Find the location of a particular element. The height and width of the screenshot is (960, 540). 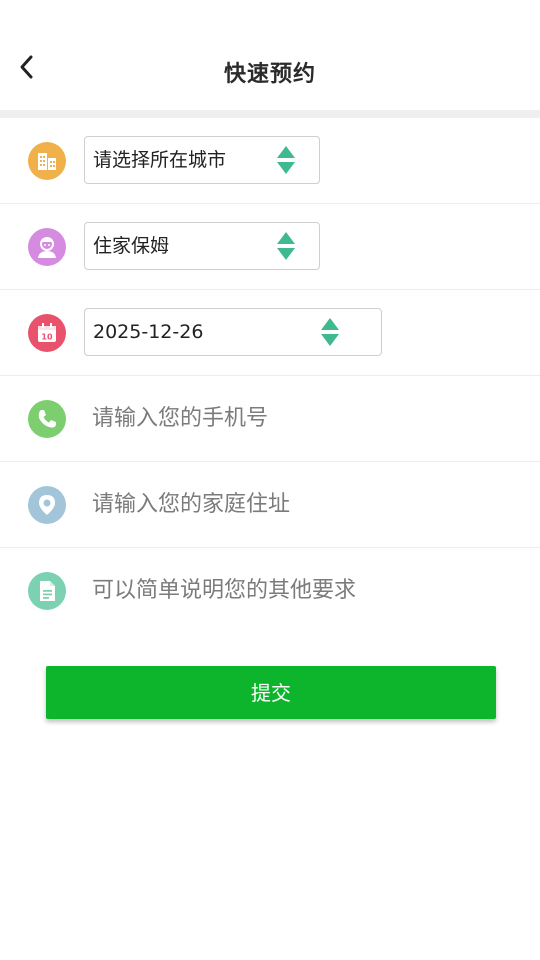

city-row: 请选择所在城市 is located at coordinates (270, 161).